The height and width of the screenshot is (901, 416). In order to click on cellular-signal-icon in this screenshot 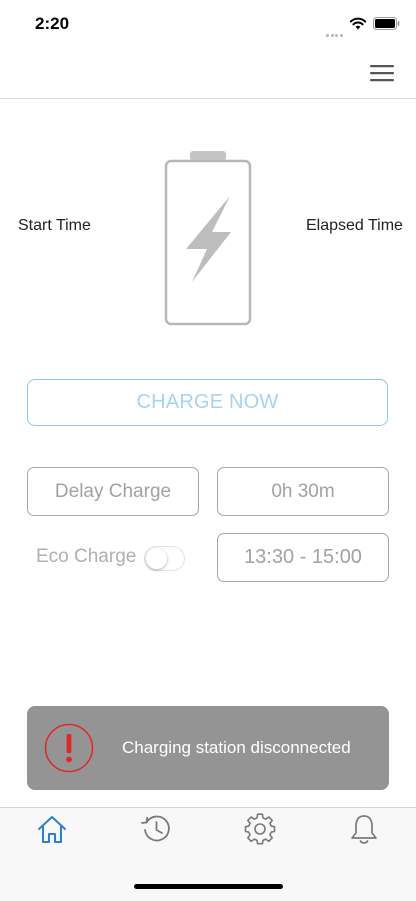, I will do `click(335, 30)`.